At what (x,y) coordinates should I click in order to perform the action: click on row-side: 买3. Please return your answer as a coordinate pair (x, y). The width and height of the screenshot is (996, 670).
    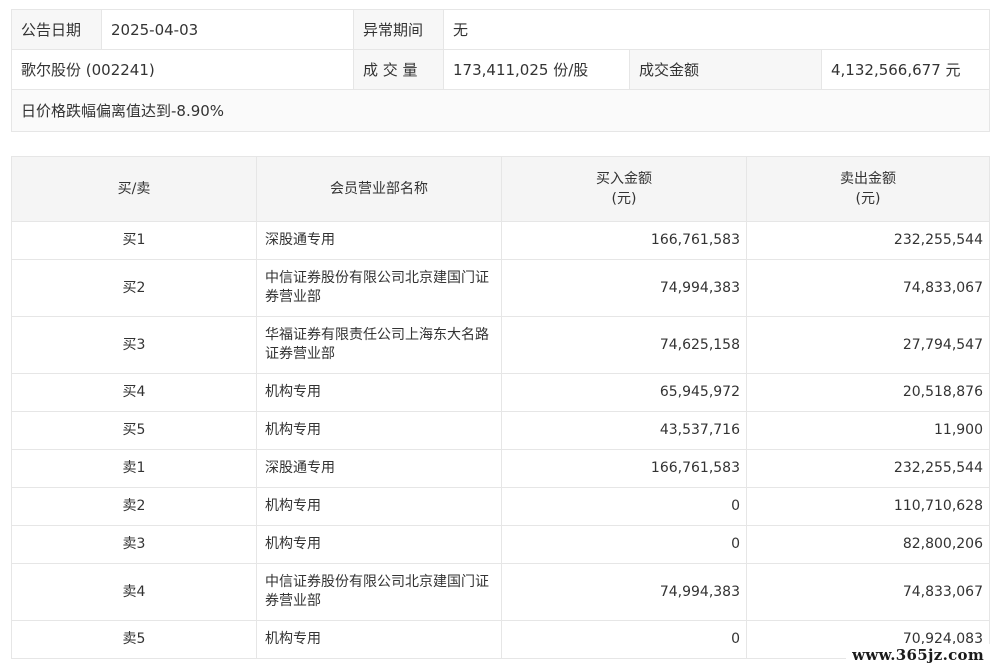
    Looking at the image, I should click on (134, 345).